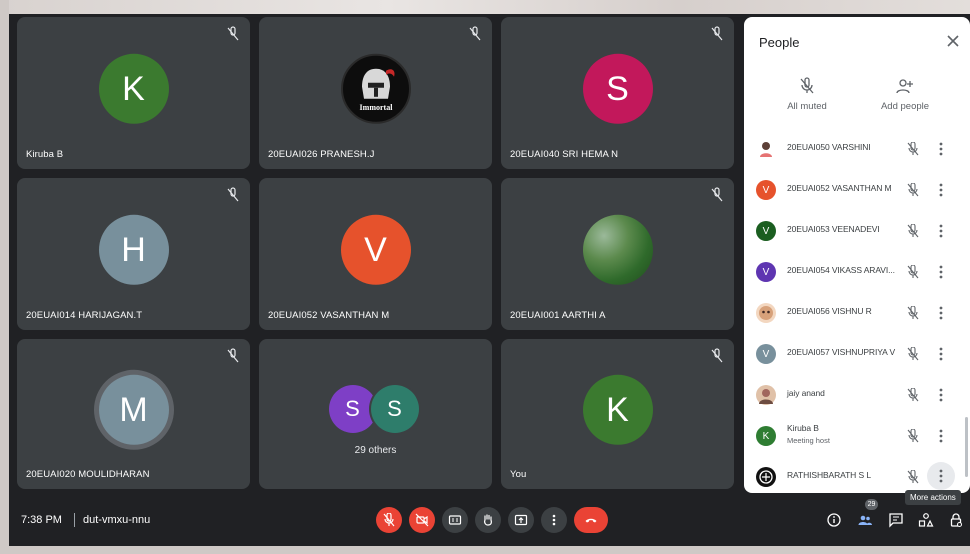 Image resolution: width=970 pixels, height=554 pixels. I want to click on knight-logo-avatar: Immortal, so click(375, 88).